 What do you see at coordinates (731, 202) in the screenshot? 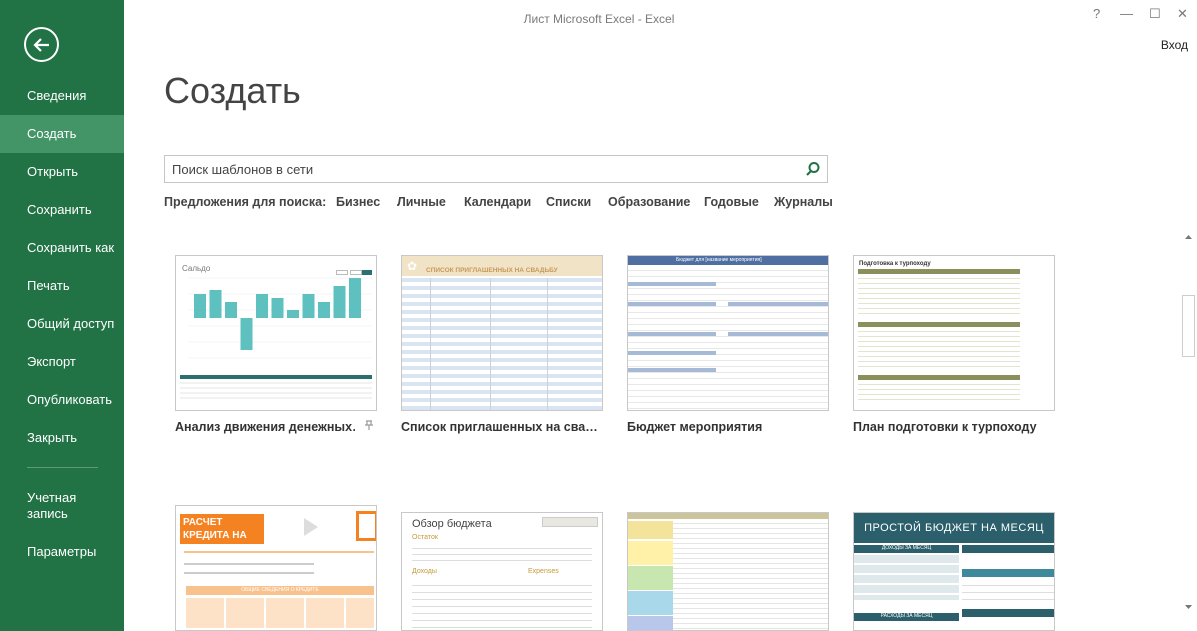
I see `suggestion-annual: Годовые` at bounding box center [731, 202].